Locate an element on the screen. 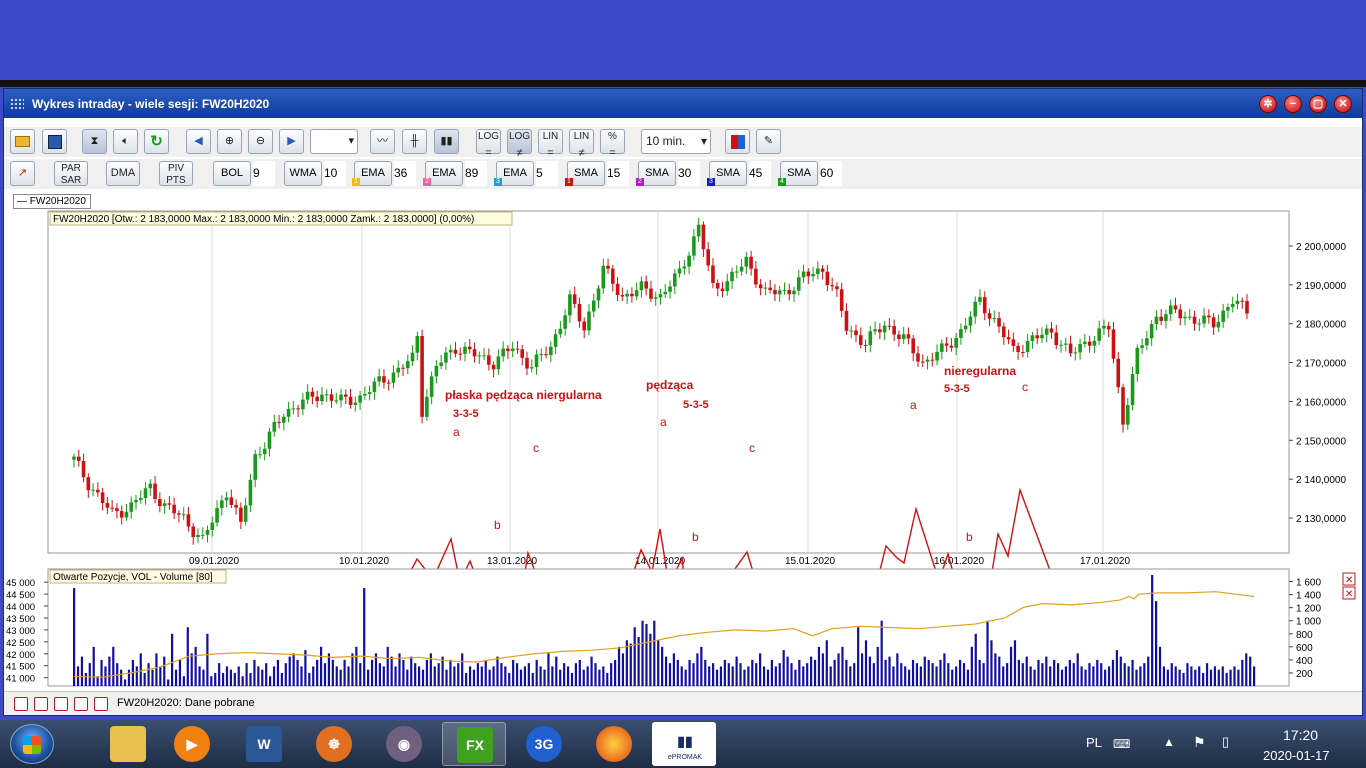 The width and height of the screenshot is (1366, 768). dma-button: DMA is located at coordinates (123, 173).